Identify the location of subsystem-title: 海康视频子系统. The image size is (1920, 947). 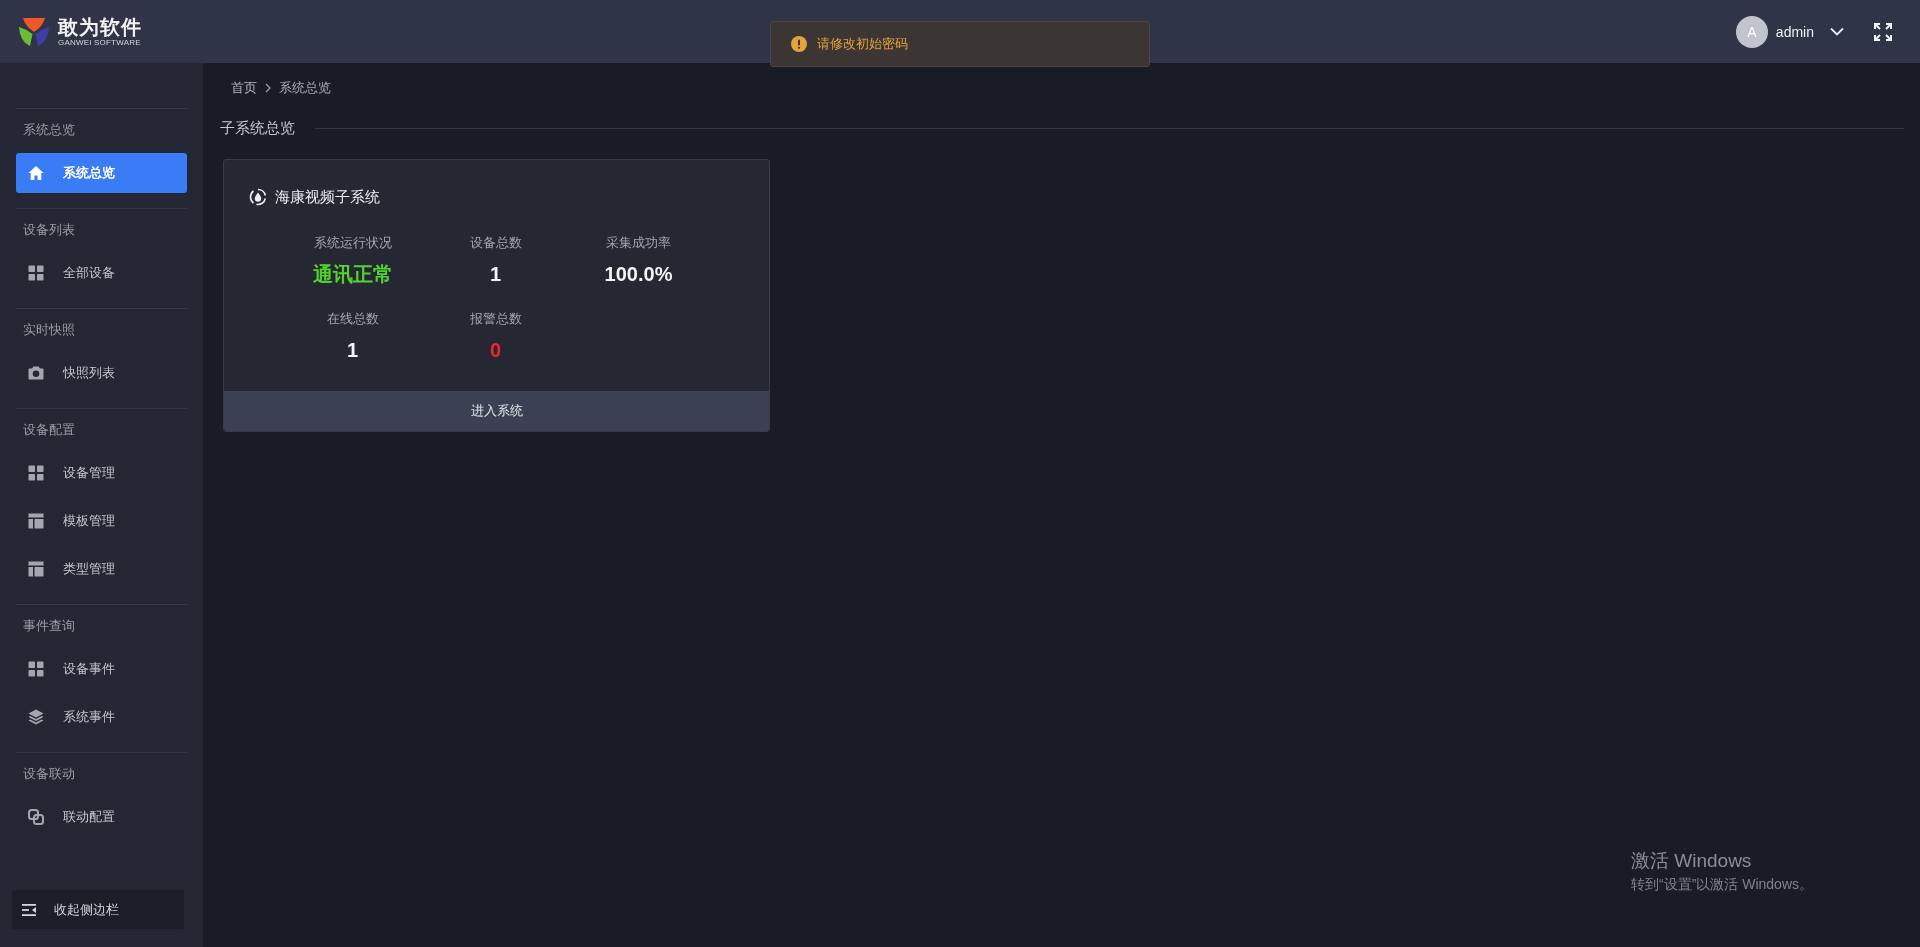
(327, 197).